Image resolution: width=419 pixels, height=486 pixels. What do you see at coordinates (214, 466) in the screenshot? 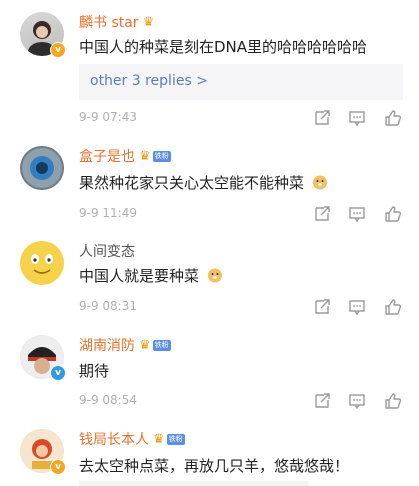
I see `comment-text: 去太空种点菜，再放几只羊，悠哉悠哉！` at bounding box center [214, 466].